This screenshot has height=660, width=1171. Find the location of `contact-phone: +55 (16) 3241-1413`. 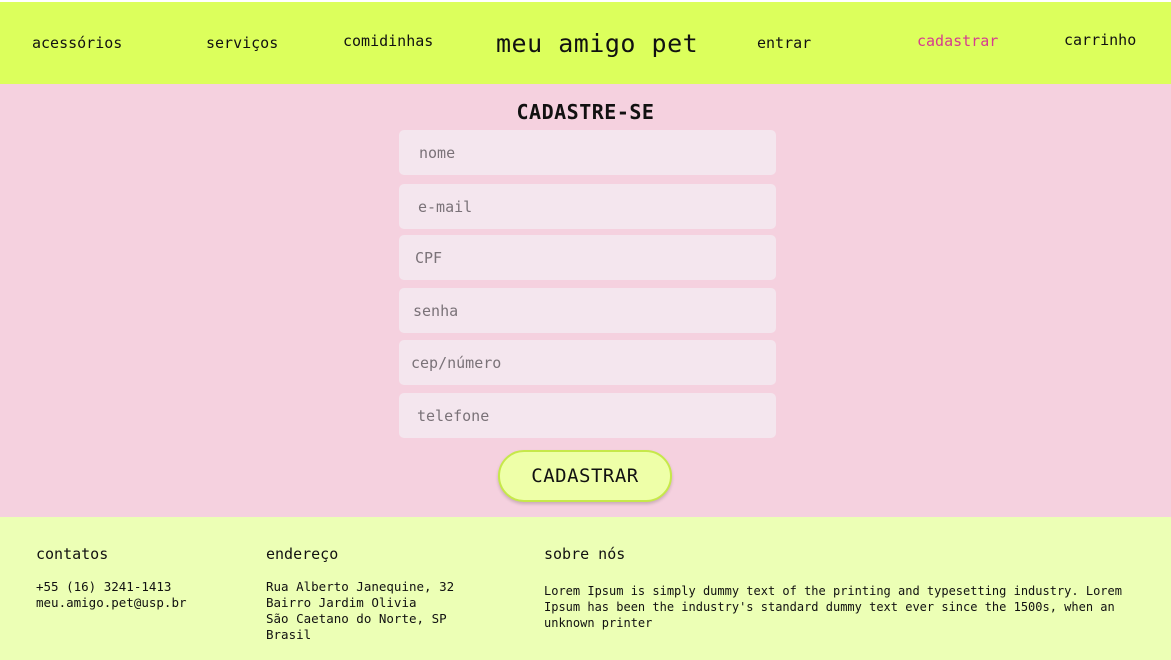

contact-phone: +55 (16) 3241-1413 is located at coordinates (104, 586).